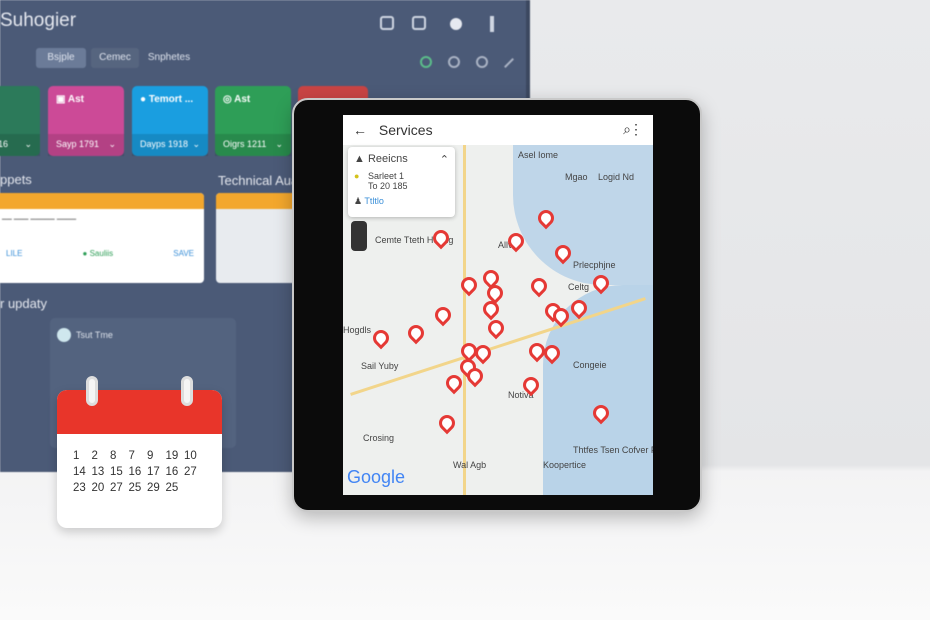  I want to click on screen-title: Services, so click(405, 130).